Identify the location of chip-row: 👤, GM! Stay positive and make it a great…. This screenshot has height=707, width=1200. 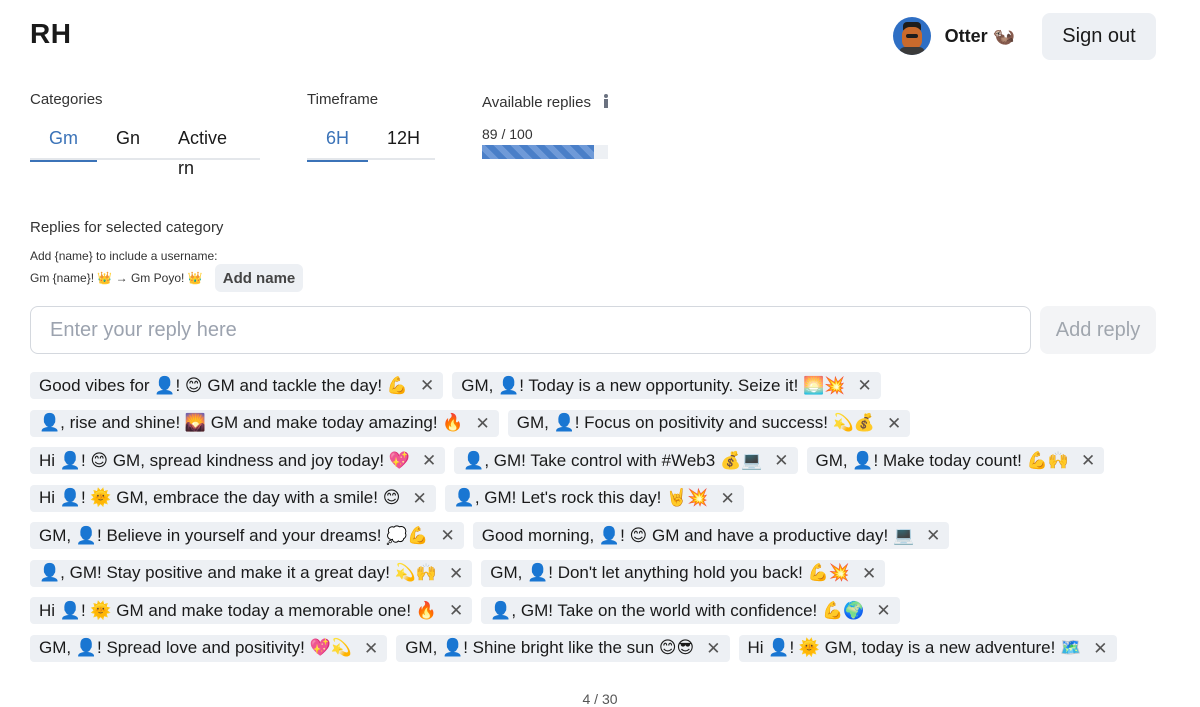
(595, 573).